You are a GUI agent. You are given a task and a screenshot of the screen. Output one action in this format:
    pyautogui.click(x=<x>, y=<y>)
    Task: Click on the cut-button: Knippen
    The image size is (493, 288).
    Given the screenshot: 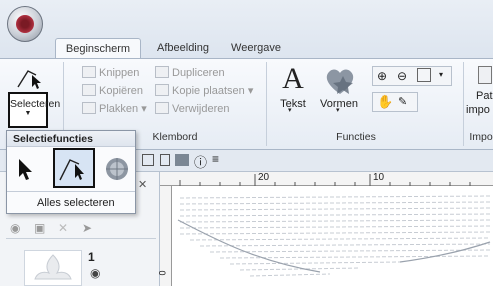 What is the action you would take?
    pyautogui.click(x=110, y=73)
    